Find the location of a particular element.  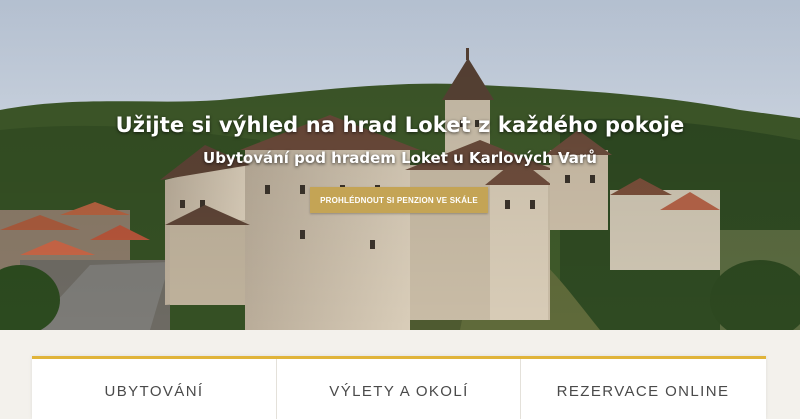

card-ubytovani: UBYTOVÁNÍ is located at coordinates (154, 389).